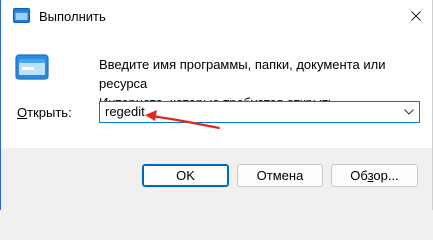 The height and width of the screenshot is (240, 433). I want to click on ok-button: OK, so click(185, 175).